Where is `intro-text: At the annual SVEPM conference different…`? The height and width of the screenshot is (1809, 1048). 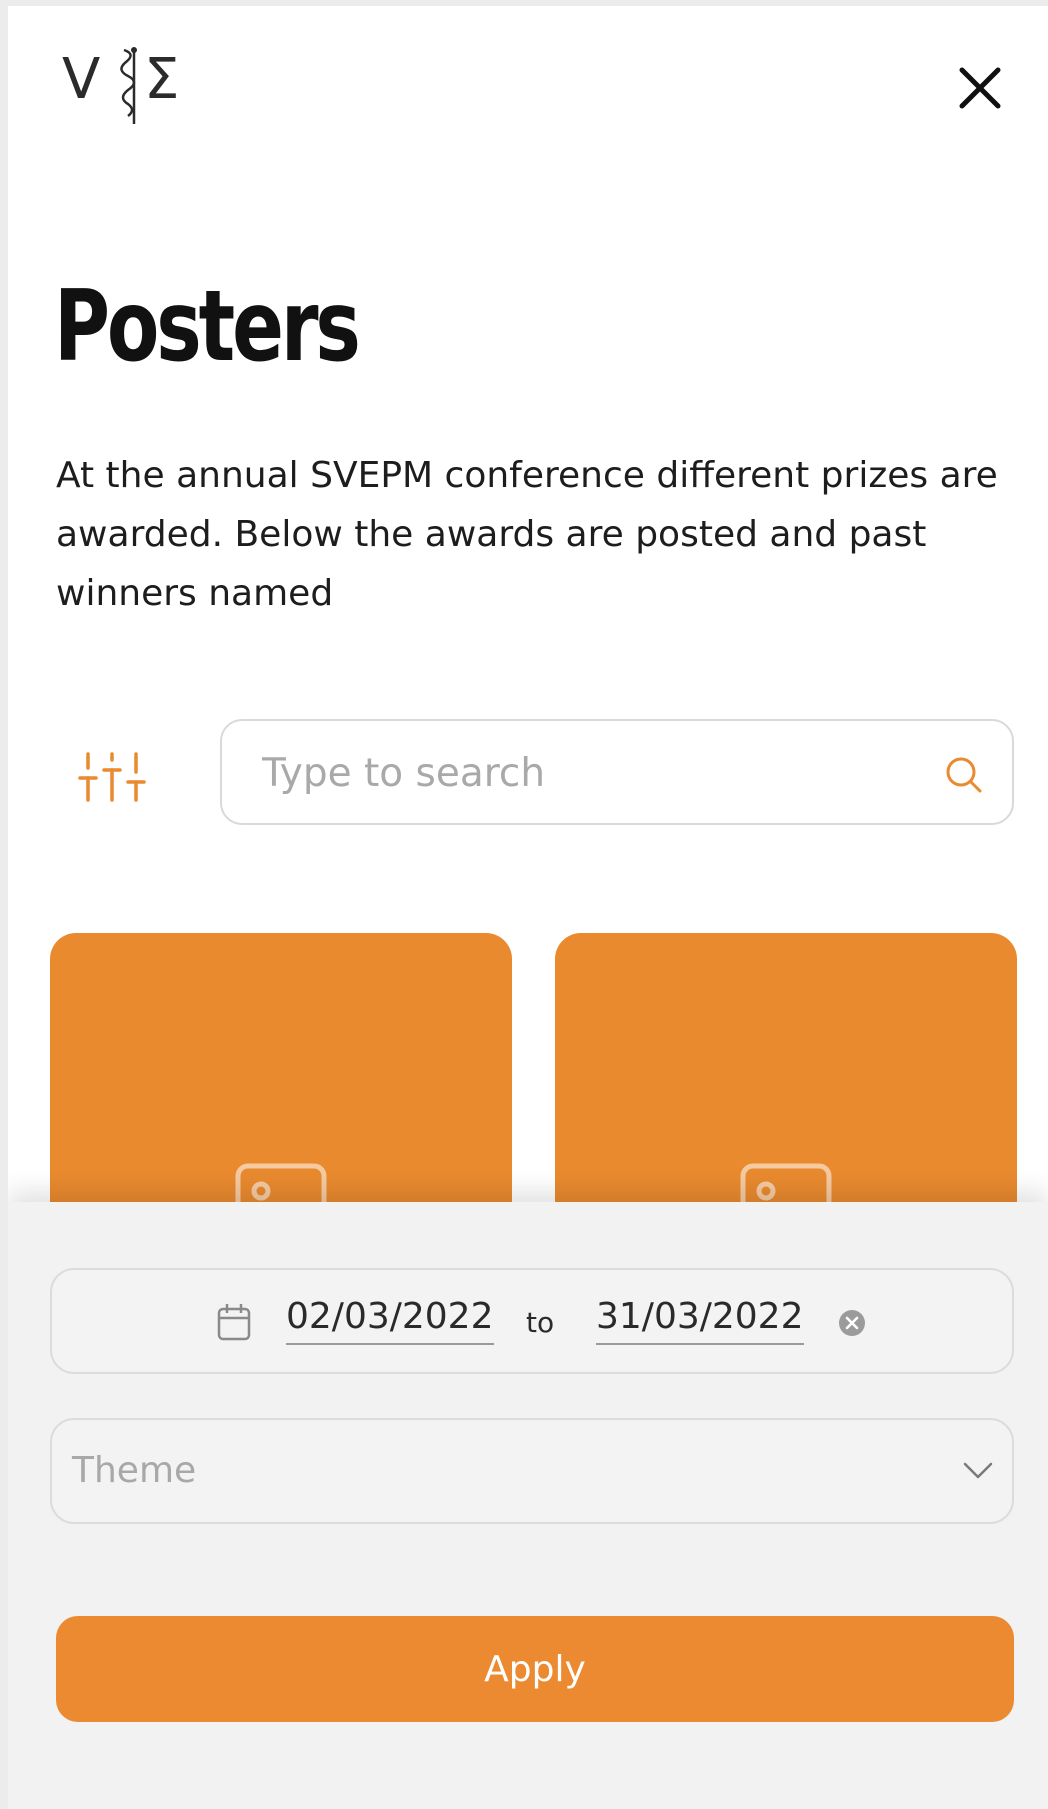
intro-text: At the annual SVEPM conference different… is located at coordinates (527, 534).